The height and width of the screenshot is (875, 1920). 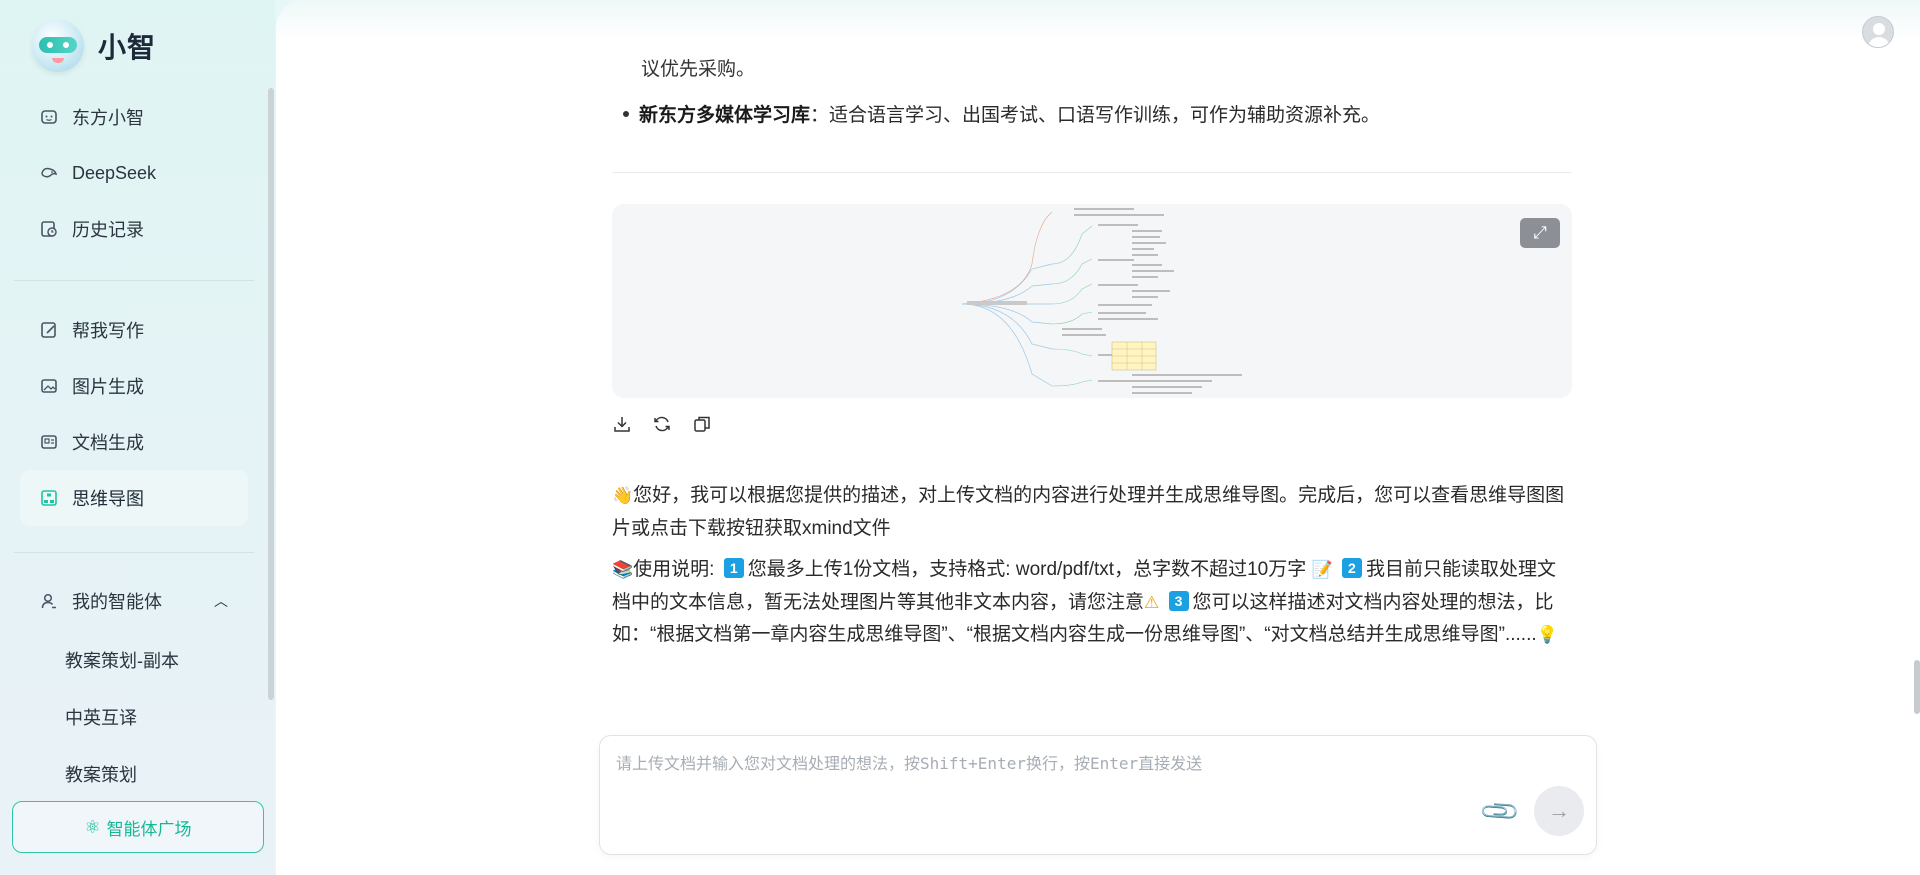 I want to click on number-badge: 2, so click(x=1351, y=568).